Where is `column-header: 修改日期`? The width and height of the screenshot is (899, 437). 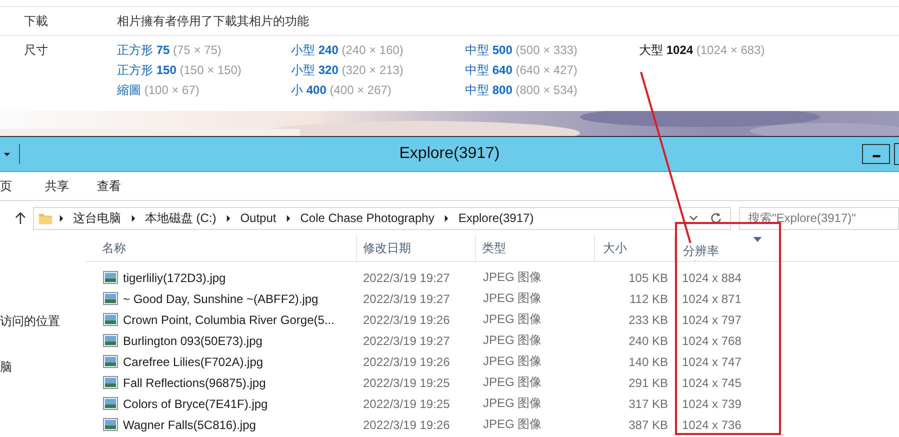
column-header: 修改日期 is located at coordinates (416, 248).